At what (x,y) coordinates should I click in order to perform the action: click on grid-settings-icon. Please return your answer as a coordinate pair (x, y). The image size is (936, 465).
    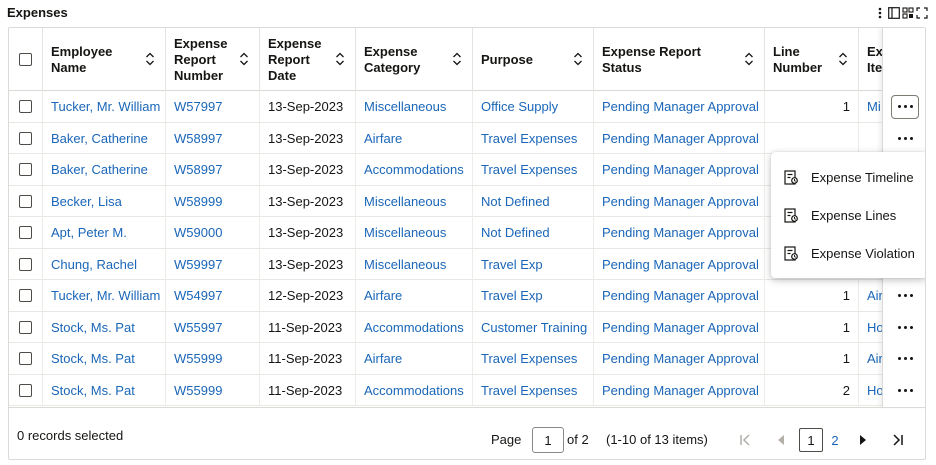
    Looking at the image, I should click on (908, 12).